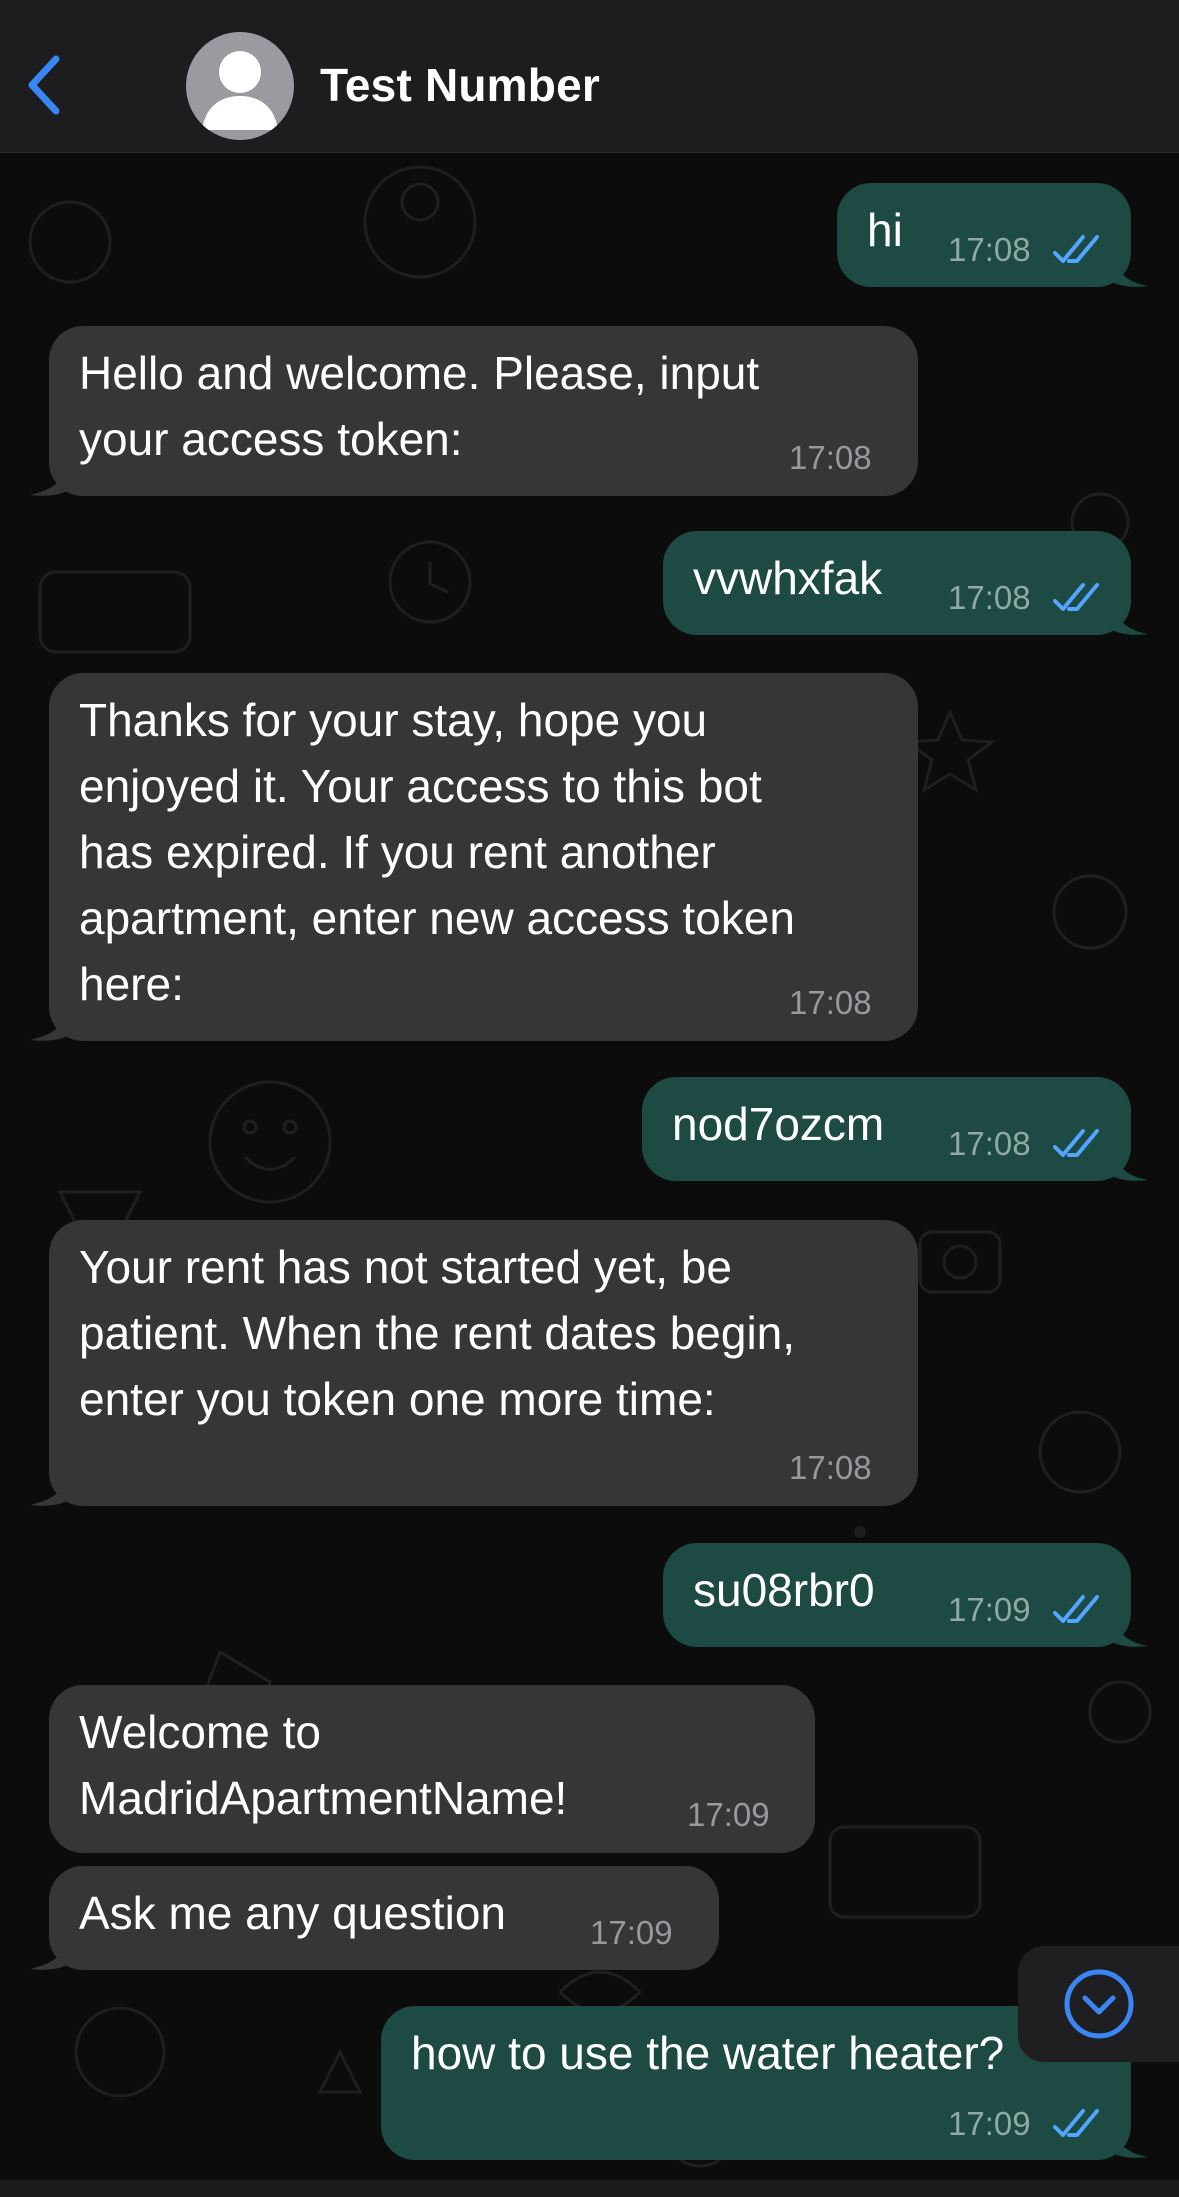 The image size is (1179, 2197). I want to click on chevron-down-circle-icon, so click(1098, 2004).